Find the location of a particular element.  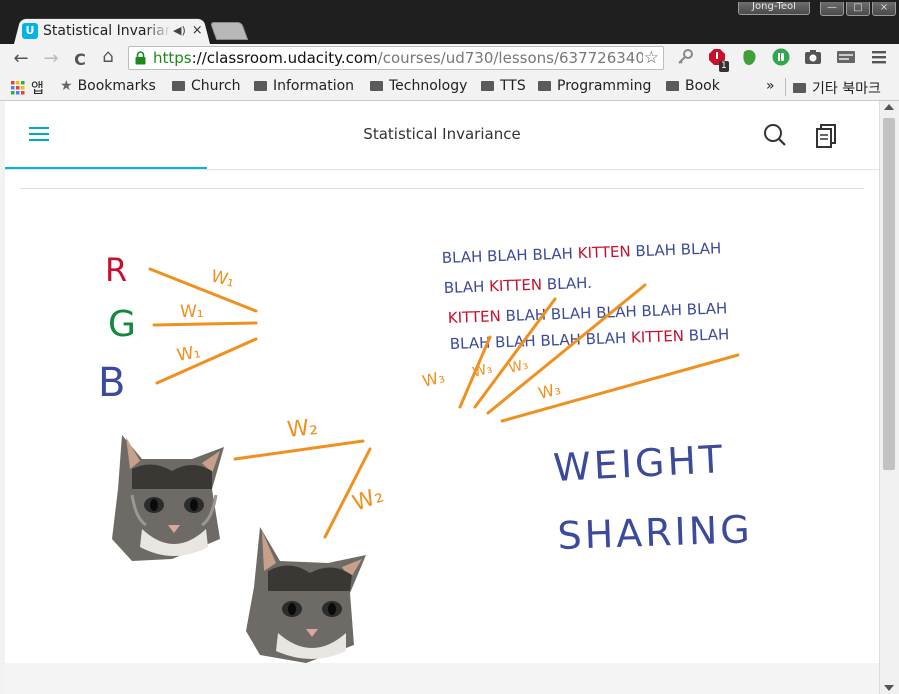

r-letter: R is located at coordinates (116, 270).